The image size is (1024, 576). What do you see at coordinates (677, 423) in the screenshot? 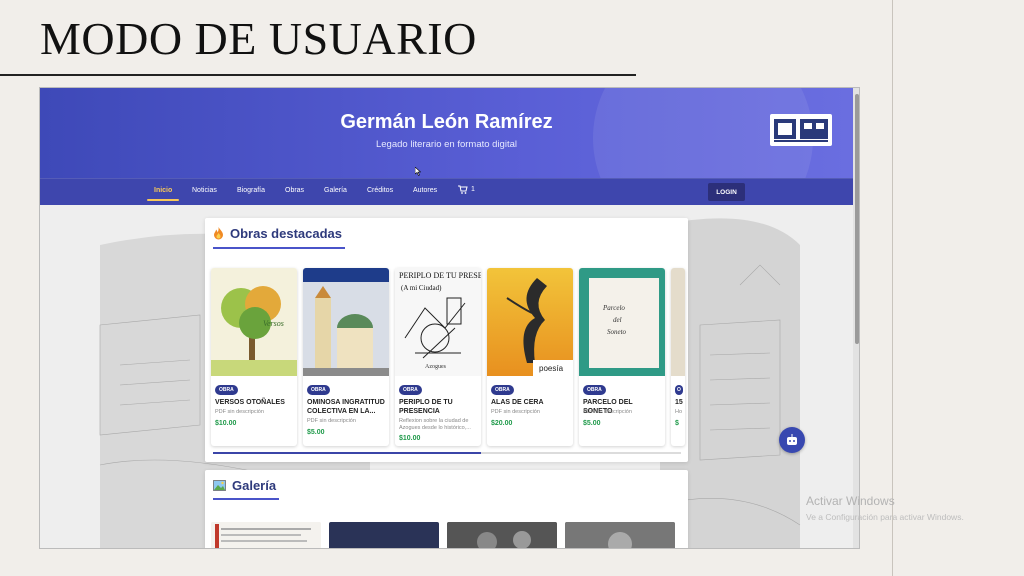
I see `book-price: $` at bounding box center [677, 423].